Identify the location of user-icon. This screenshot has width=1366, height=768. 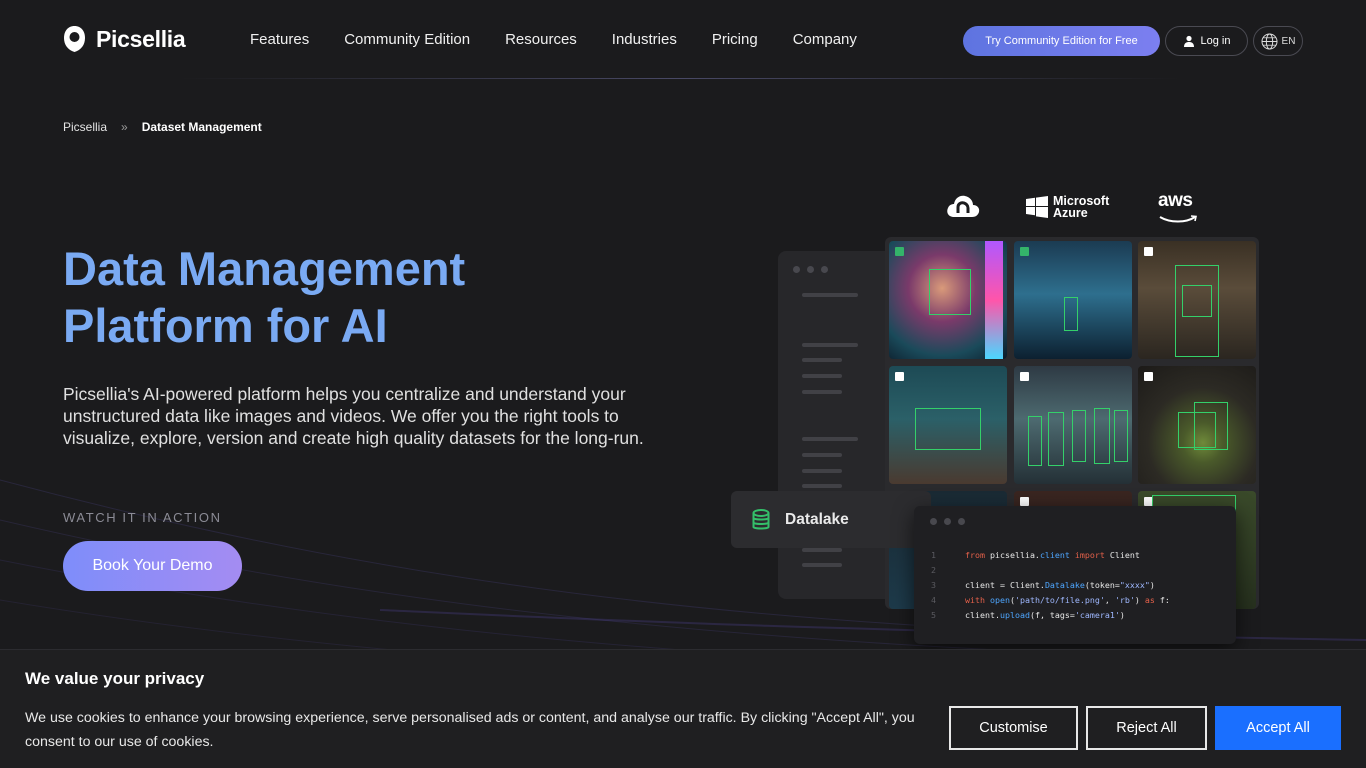
(1188, 41).